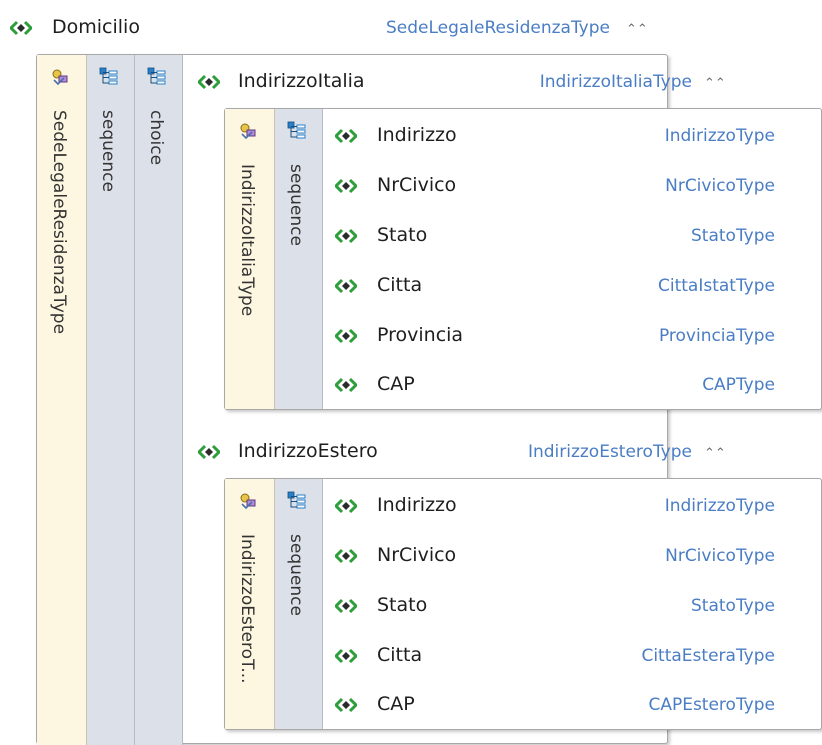 Image resolution: width=822 pixels, height=745 pixels. Describe the element at coordinates (616, 82) in the screenshot. I see `element-type: IndirizzoItaliaType` at that location.